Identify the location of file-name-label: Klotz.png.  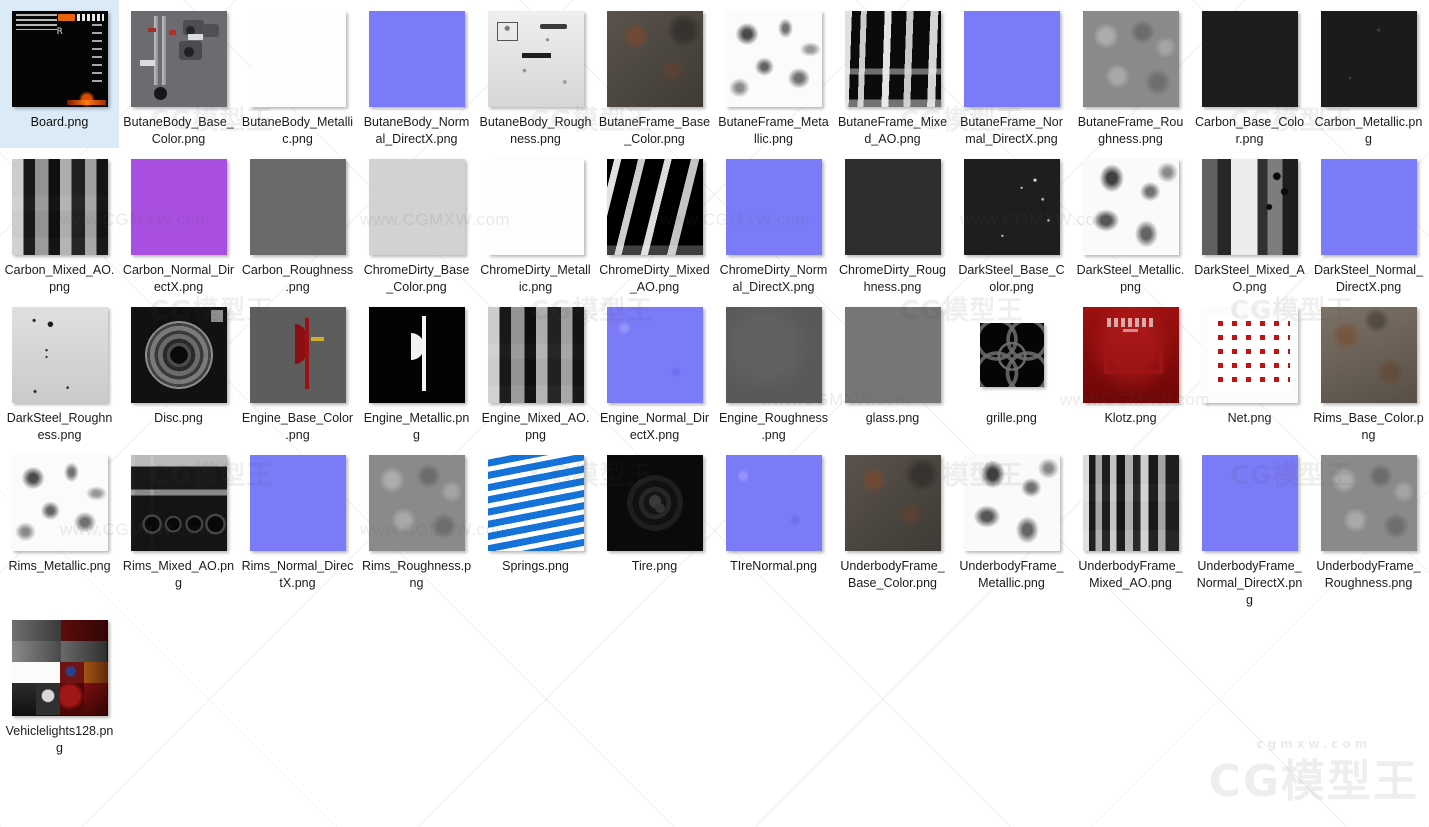
(1130, 418).